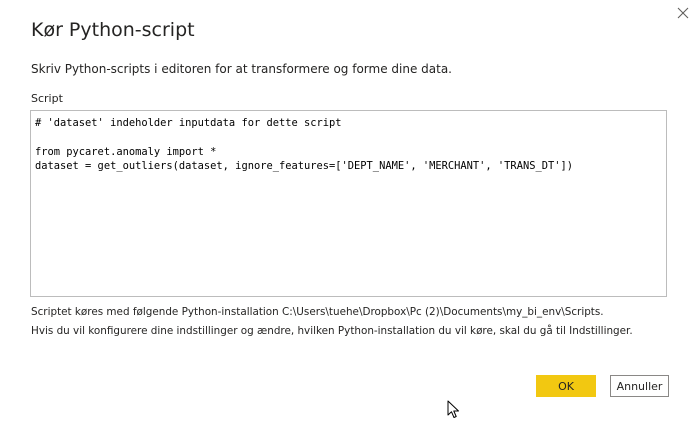 This screenshot has width=699, height=427. Describe the element at coordinates (47, 98) in the screenshot. I see `script-label: Script` at that location.